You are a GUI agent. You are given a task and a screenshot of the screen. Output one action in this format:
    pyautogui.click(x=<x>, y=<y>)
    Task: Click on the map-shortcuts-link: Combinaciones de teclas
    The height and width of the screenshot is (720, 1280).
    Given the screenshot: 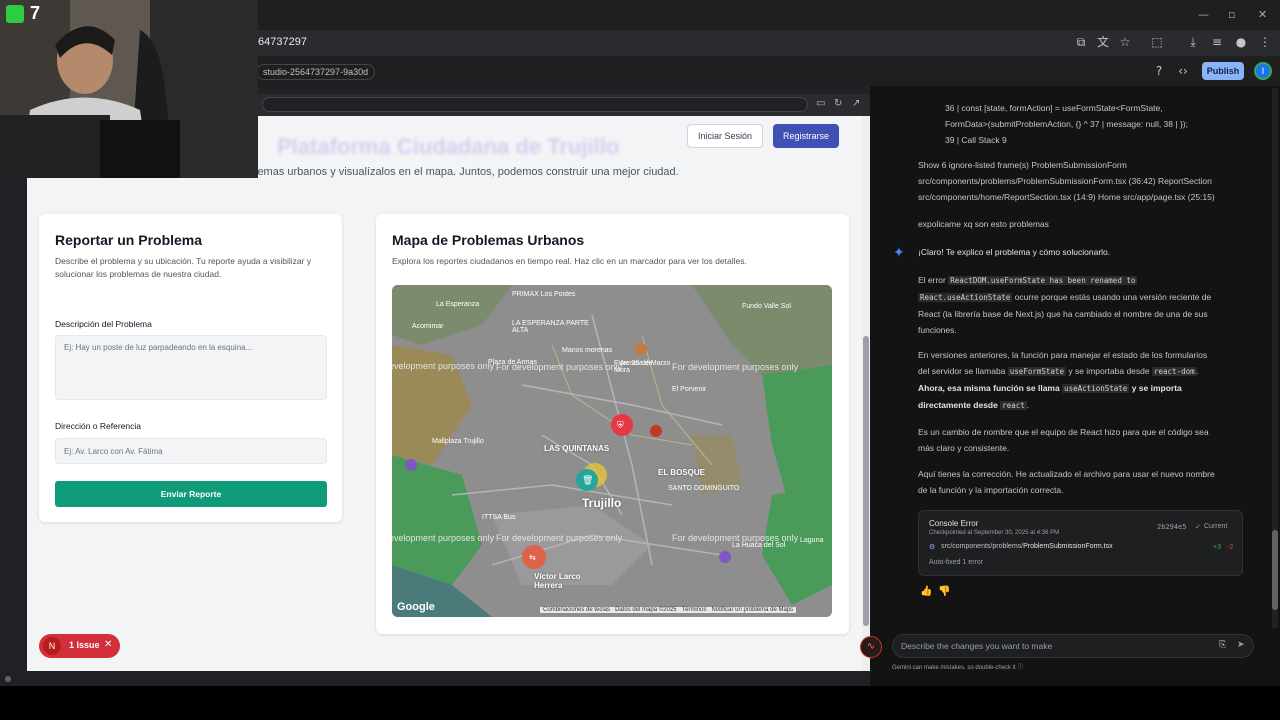 What is the action you would take?
    pyautogui.click(x=576, y=610)
    